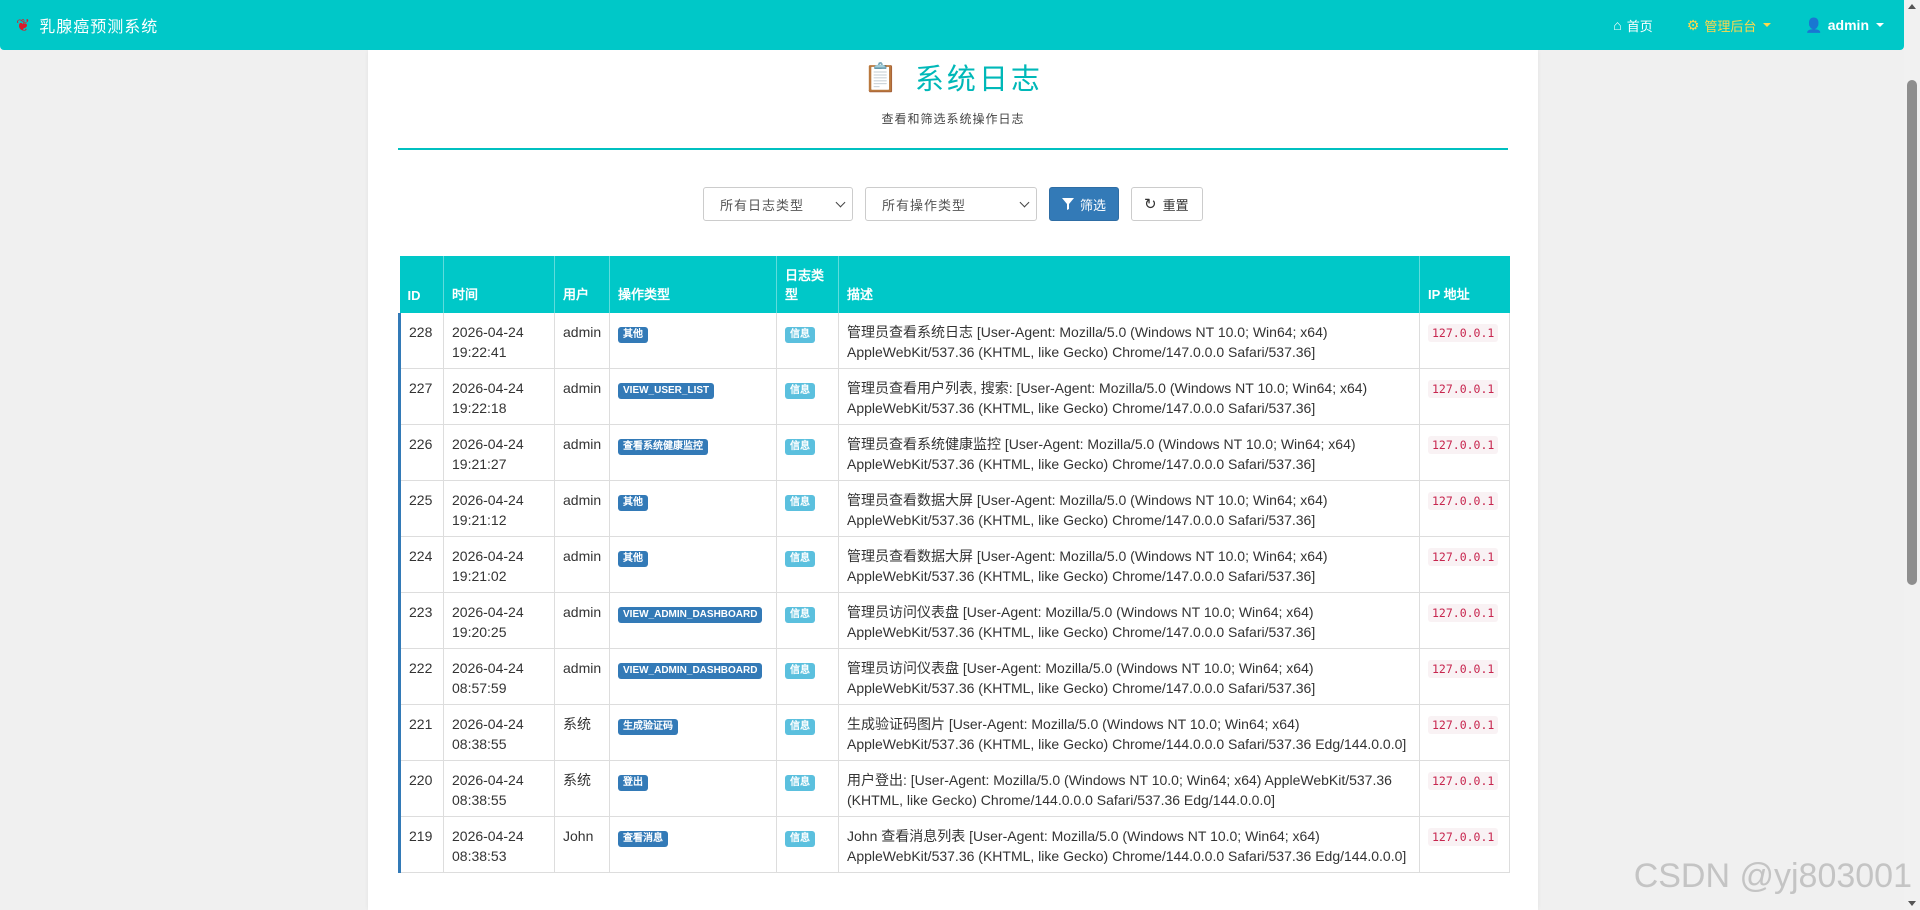 This screenshot has width=1920, height=910. Describe the element at coordinates (421, 556) in the screenshot. I see `log-id: 224` at that location.